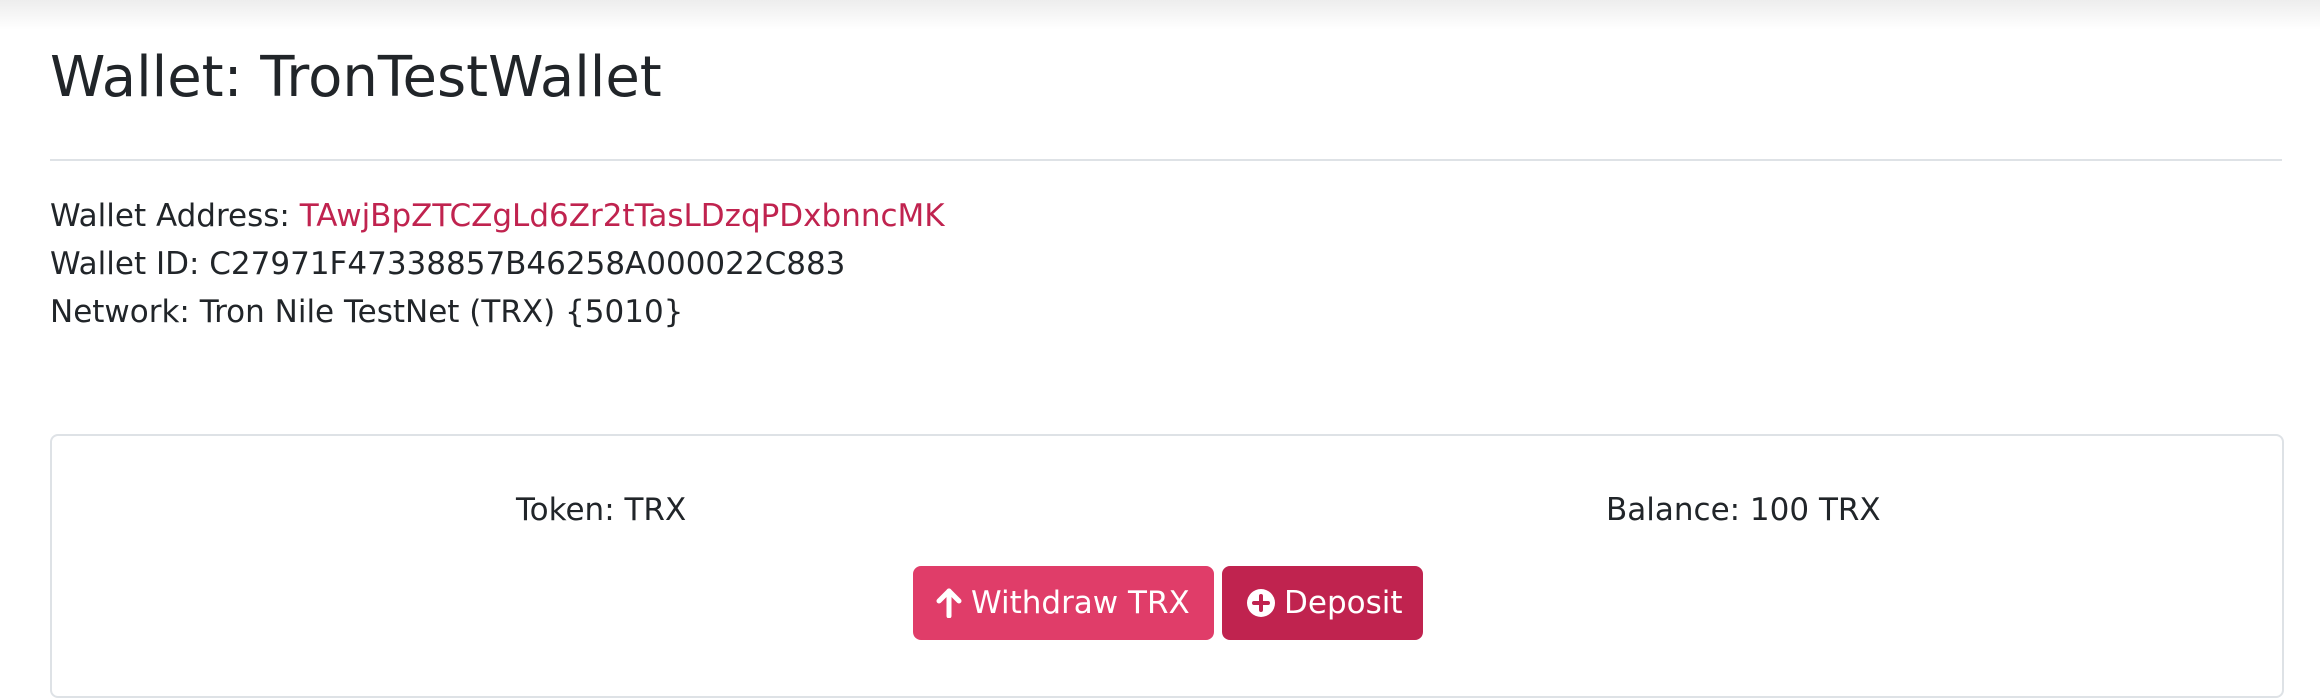  I want to click on wallet-address-label: Wallet Address:, so click(175, 216).